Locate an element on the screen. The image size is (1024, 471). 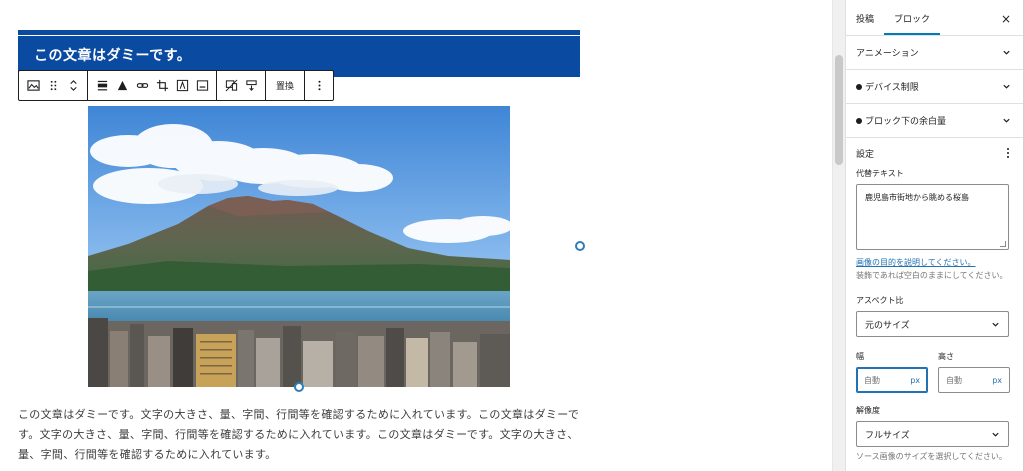
image-resize-handle-bottom is located at coordinates (299, 387).